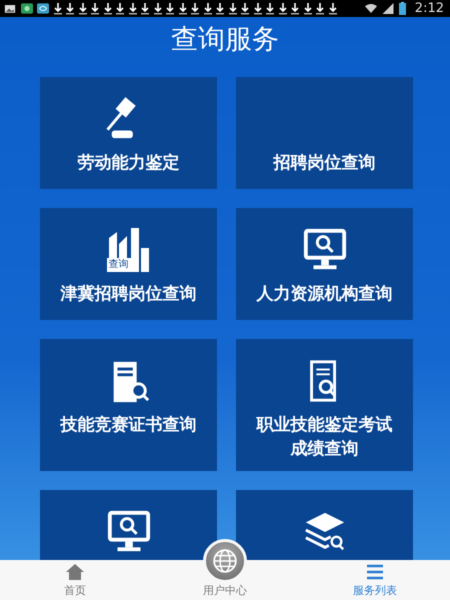 This screenshot has width=450, height=600. Describe the element at coordinates (429, 8) in the screenshot. I see `clock-time: 2:12` at that location.